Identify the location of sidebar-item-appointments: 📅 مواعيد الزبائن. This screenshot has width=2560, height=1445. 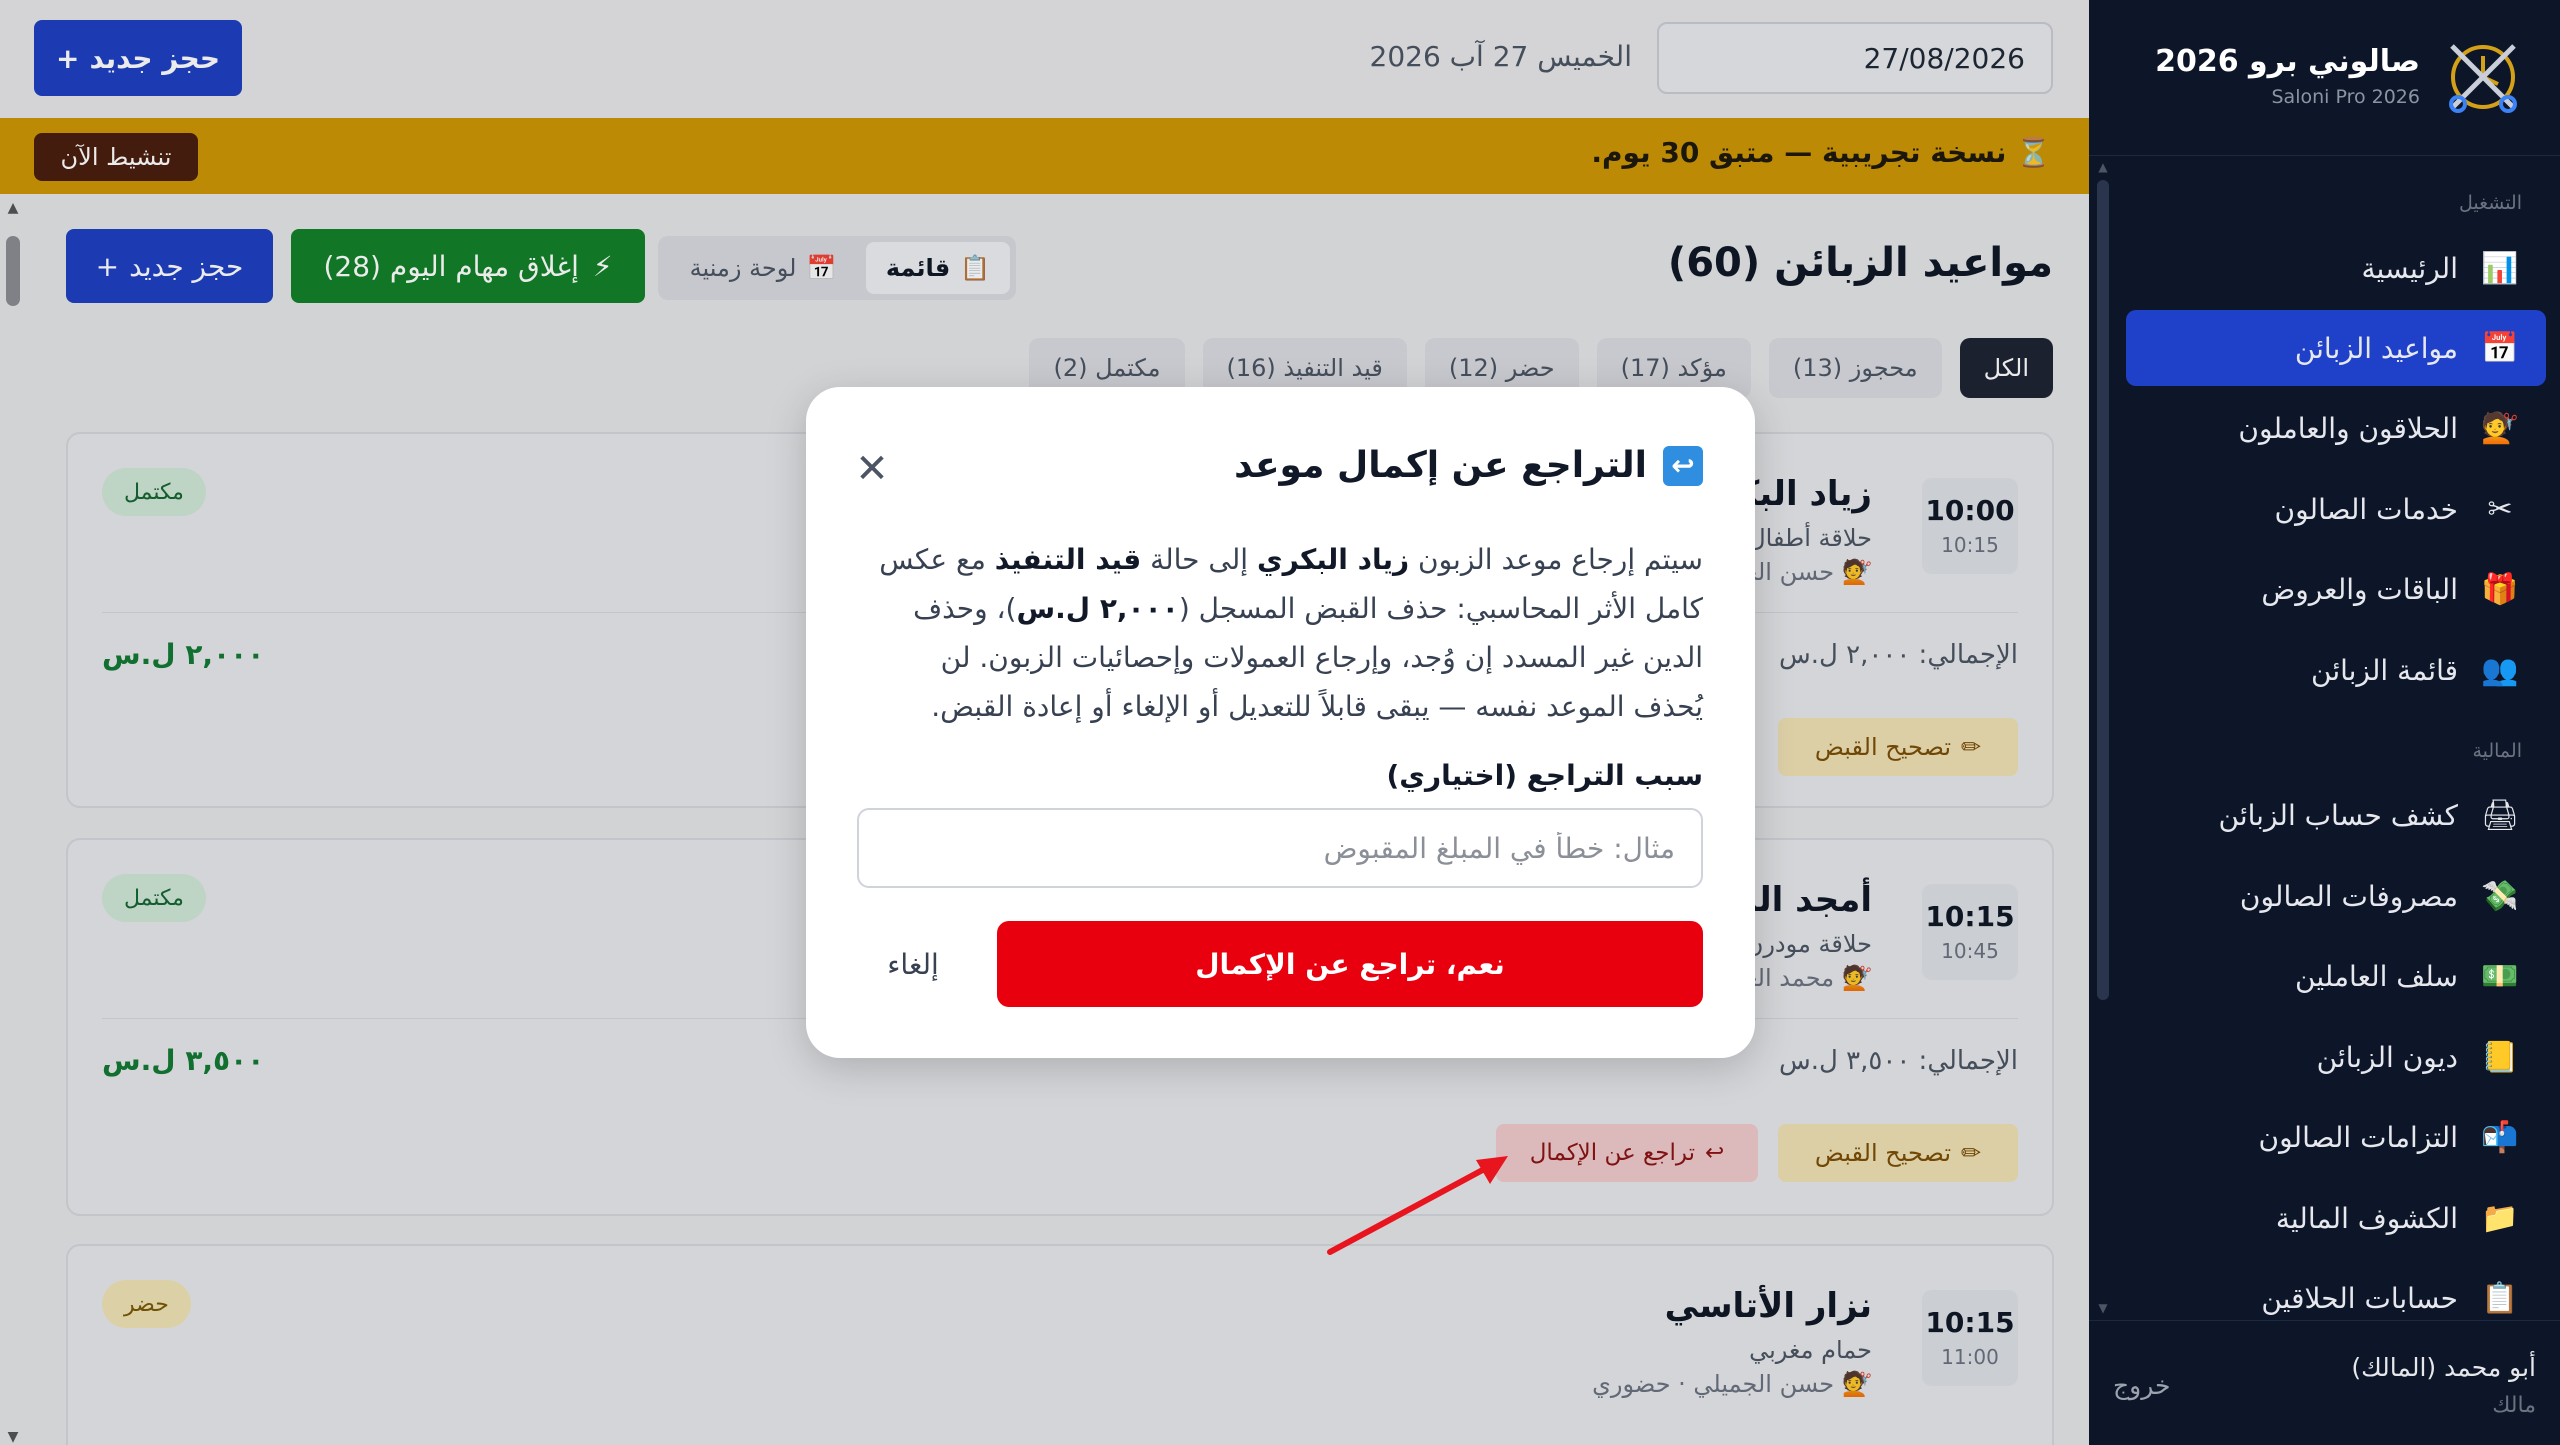
(2336, 348).